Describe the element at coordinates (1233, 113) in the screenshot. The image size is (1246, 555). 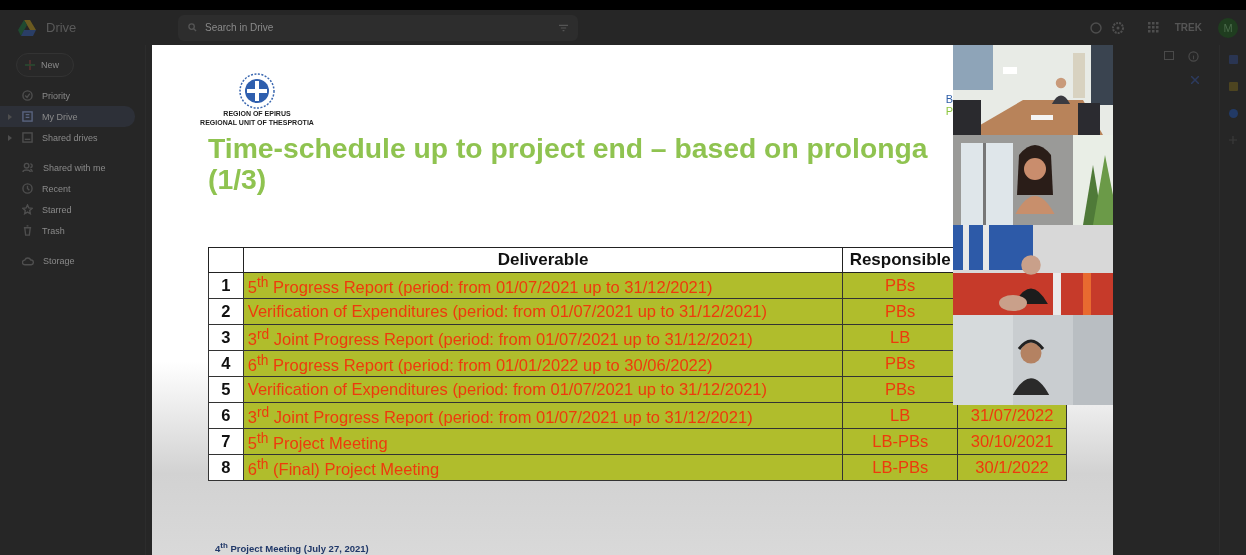
I see `tasks-icon` at that location.